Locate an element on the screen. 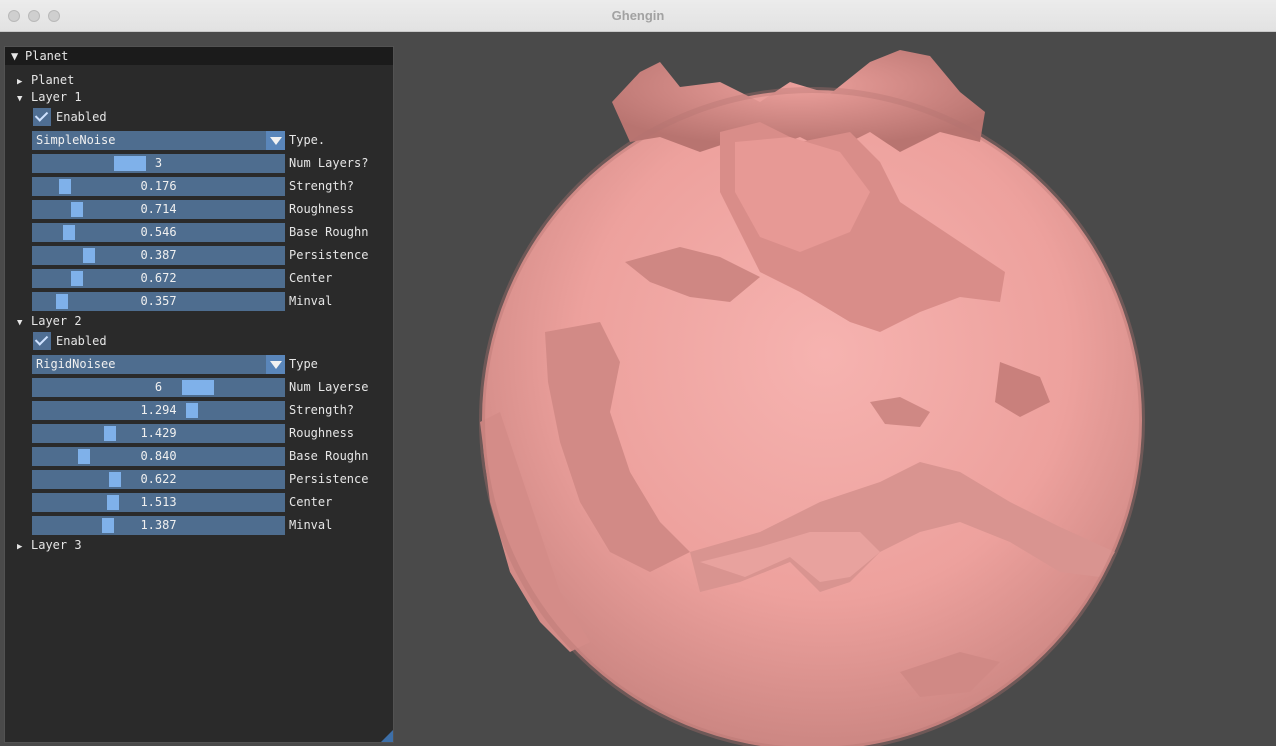 This screenshot has width=1276, height=746. slider-value: 1.387 is located at coordinates (158, 525).